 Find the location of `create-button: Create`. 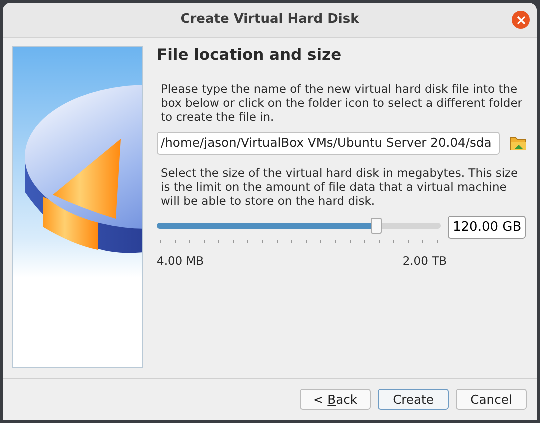

create-button: Create is located at coordinates (413, 399).